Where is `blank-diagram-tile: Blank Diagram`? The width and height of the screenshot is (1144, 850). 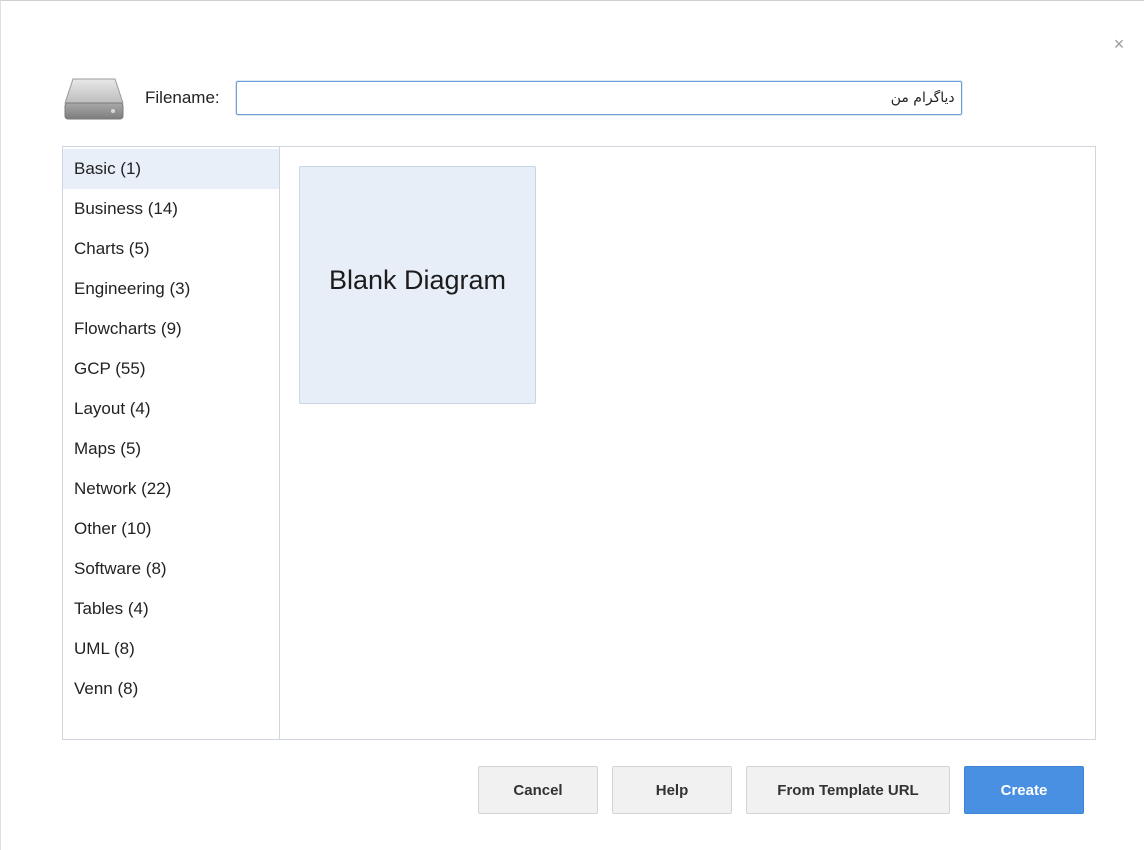
blank-diagram-tile: Blank Diagram is located at coordinates (417, 285).